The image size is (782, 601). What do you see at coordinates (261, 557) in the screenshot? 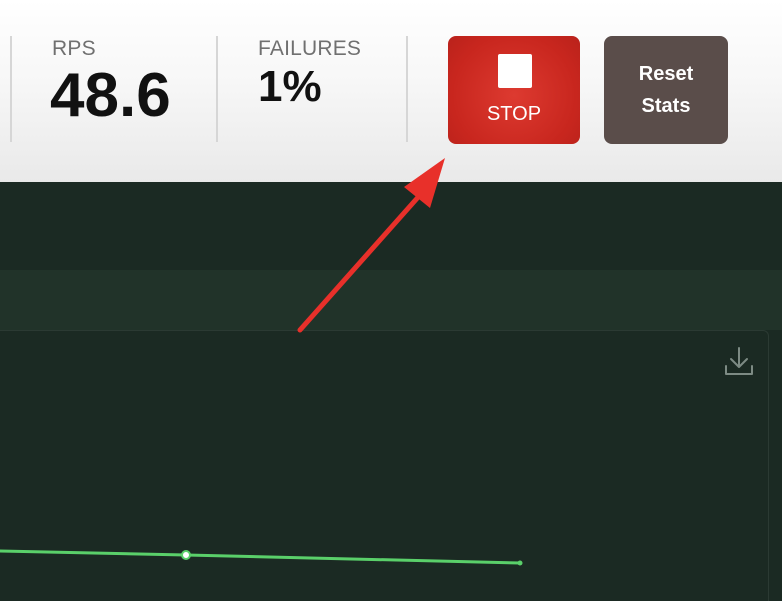
I see `chart-series-line` at bounding box center [261, 557].